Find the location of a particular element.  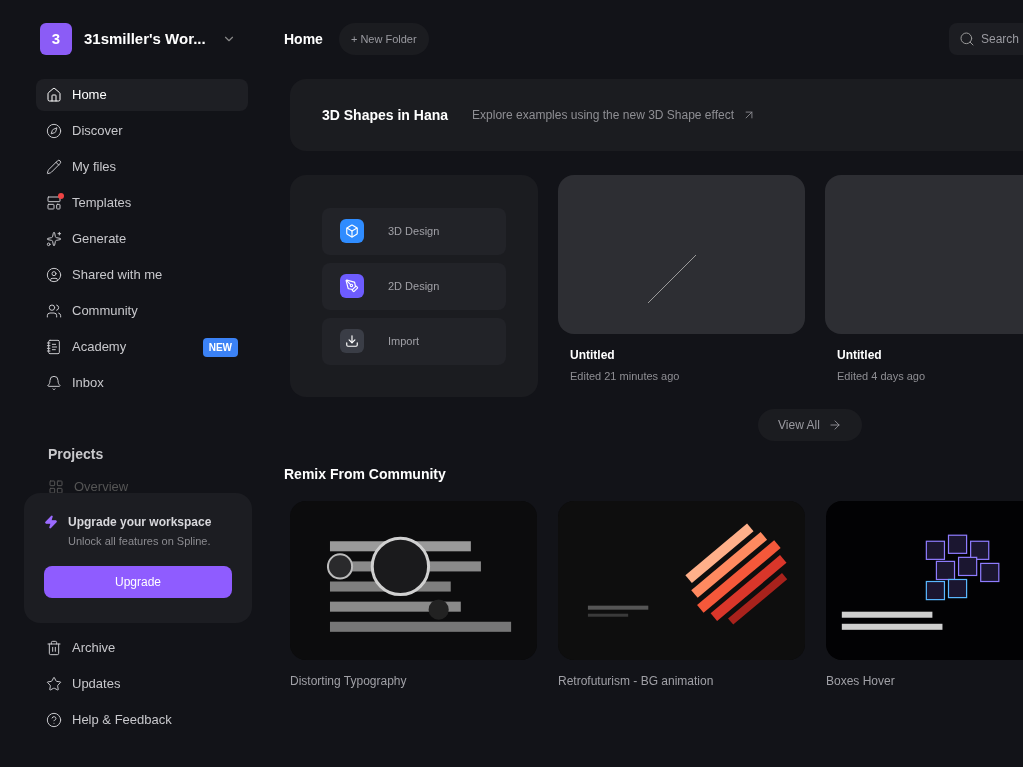

file-subtitle: Edited 4 days ago is located at coordinates (882, 376).